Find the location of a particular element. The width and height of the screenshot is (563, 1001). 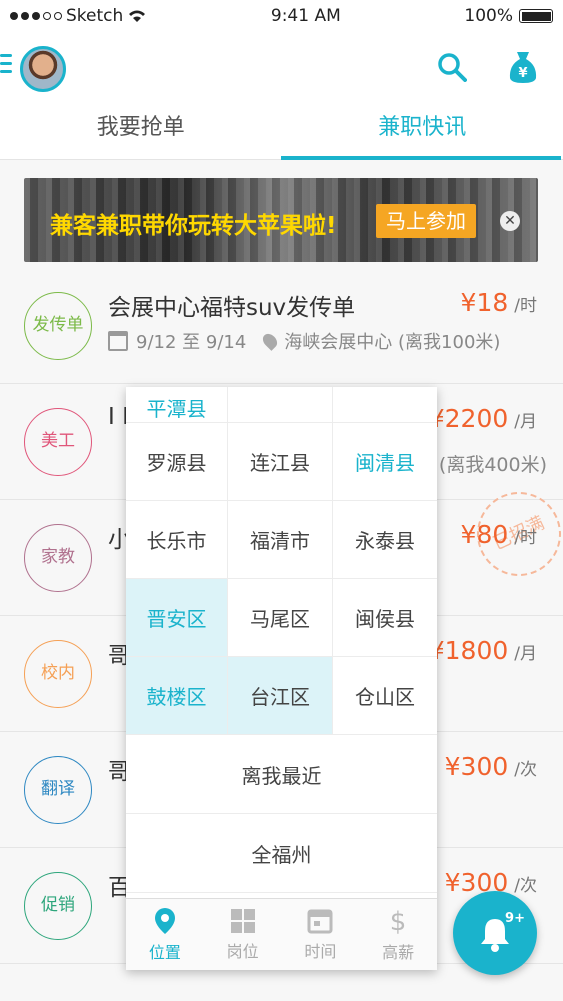

district-option: 永泰县 is located at coordinates (385, 540).